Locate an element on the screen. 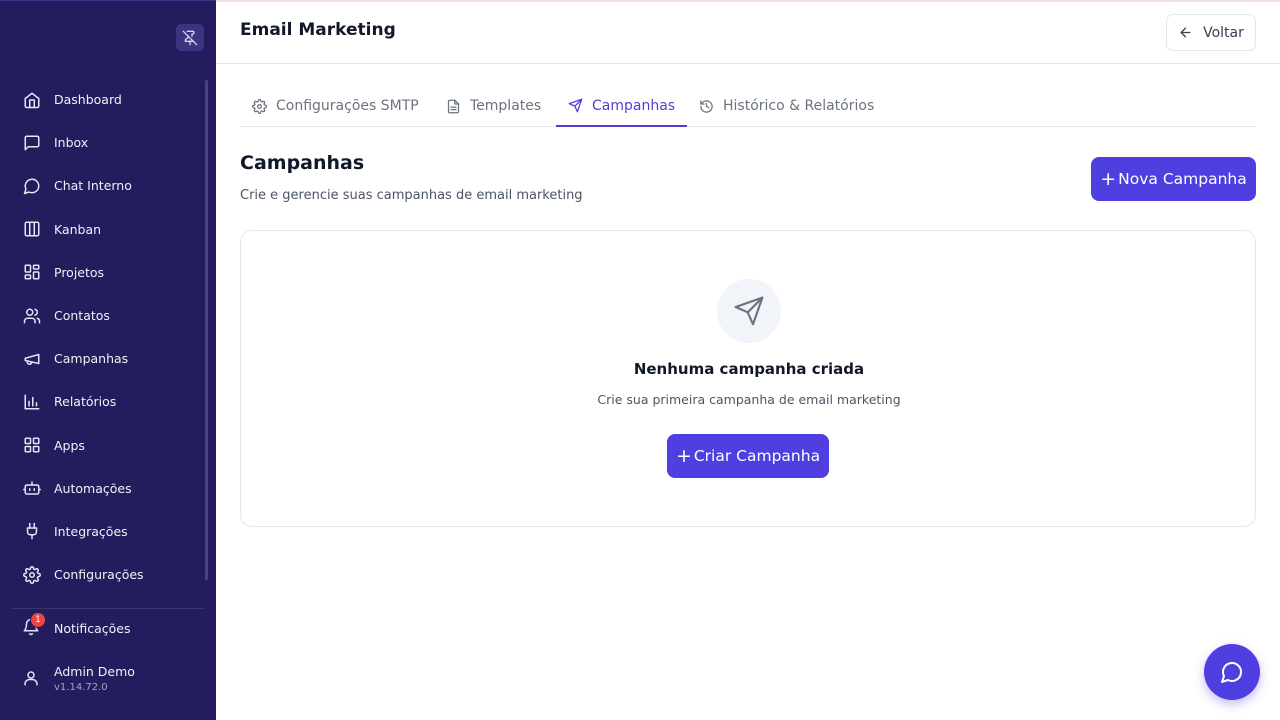 This screenshot has width=1280, height=720. sidebar-top-border is located at coordinates (108, 0).